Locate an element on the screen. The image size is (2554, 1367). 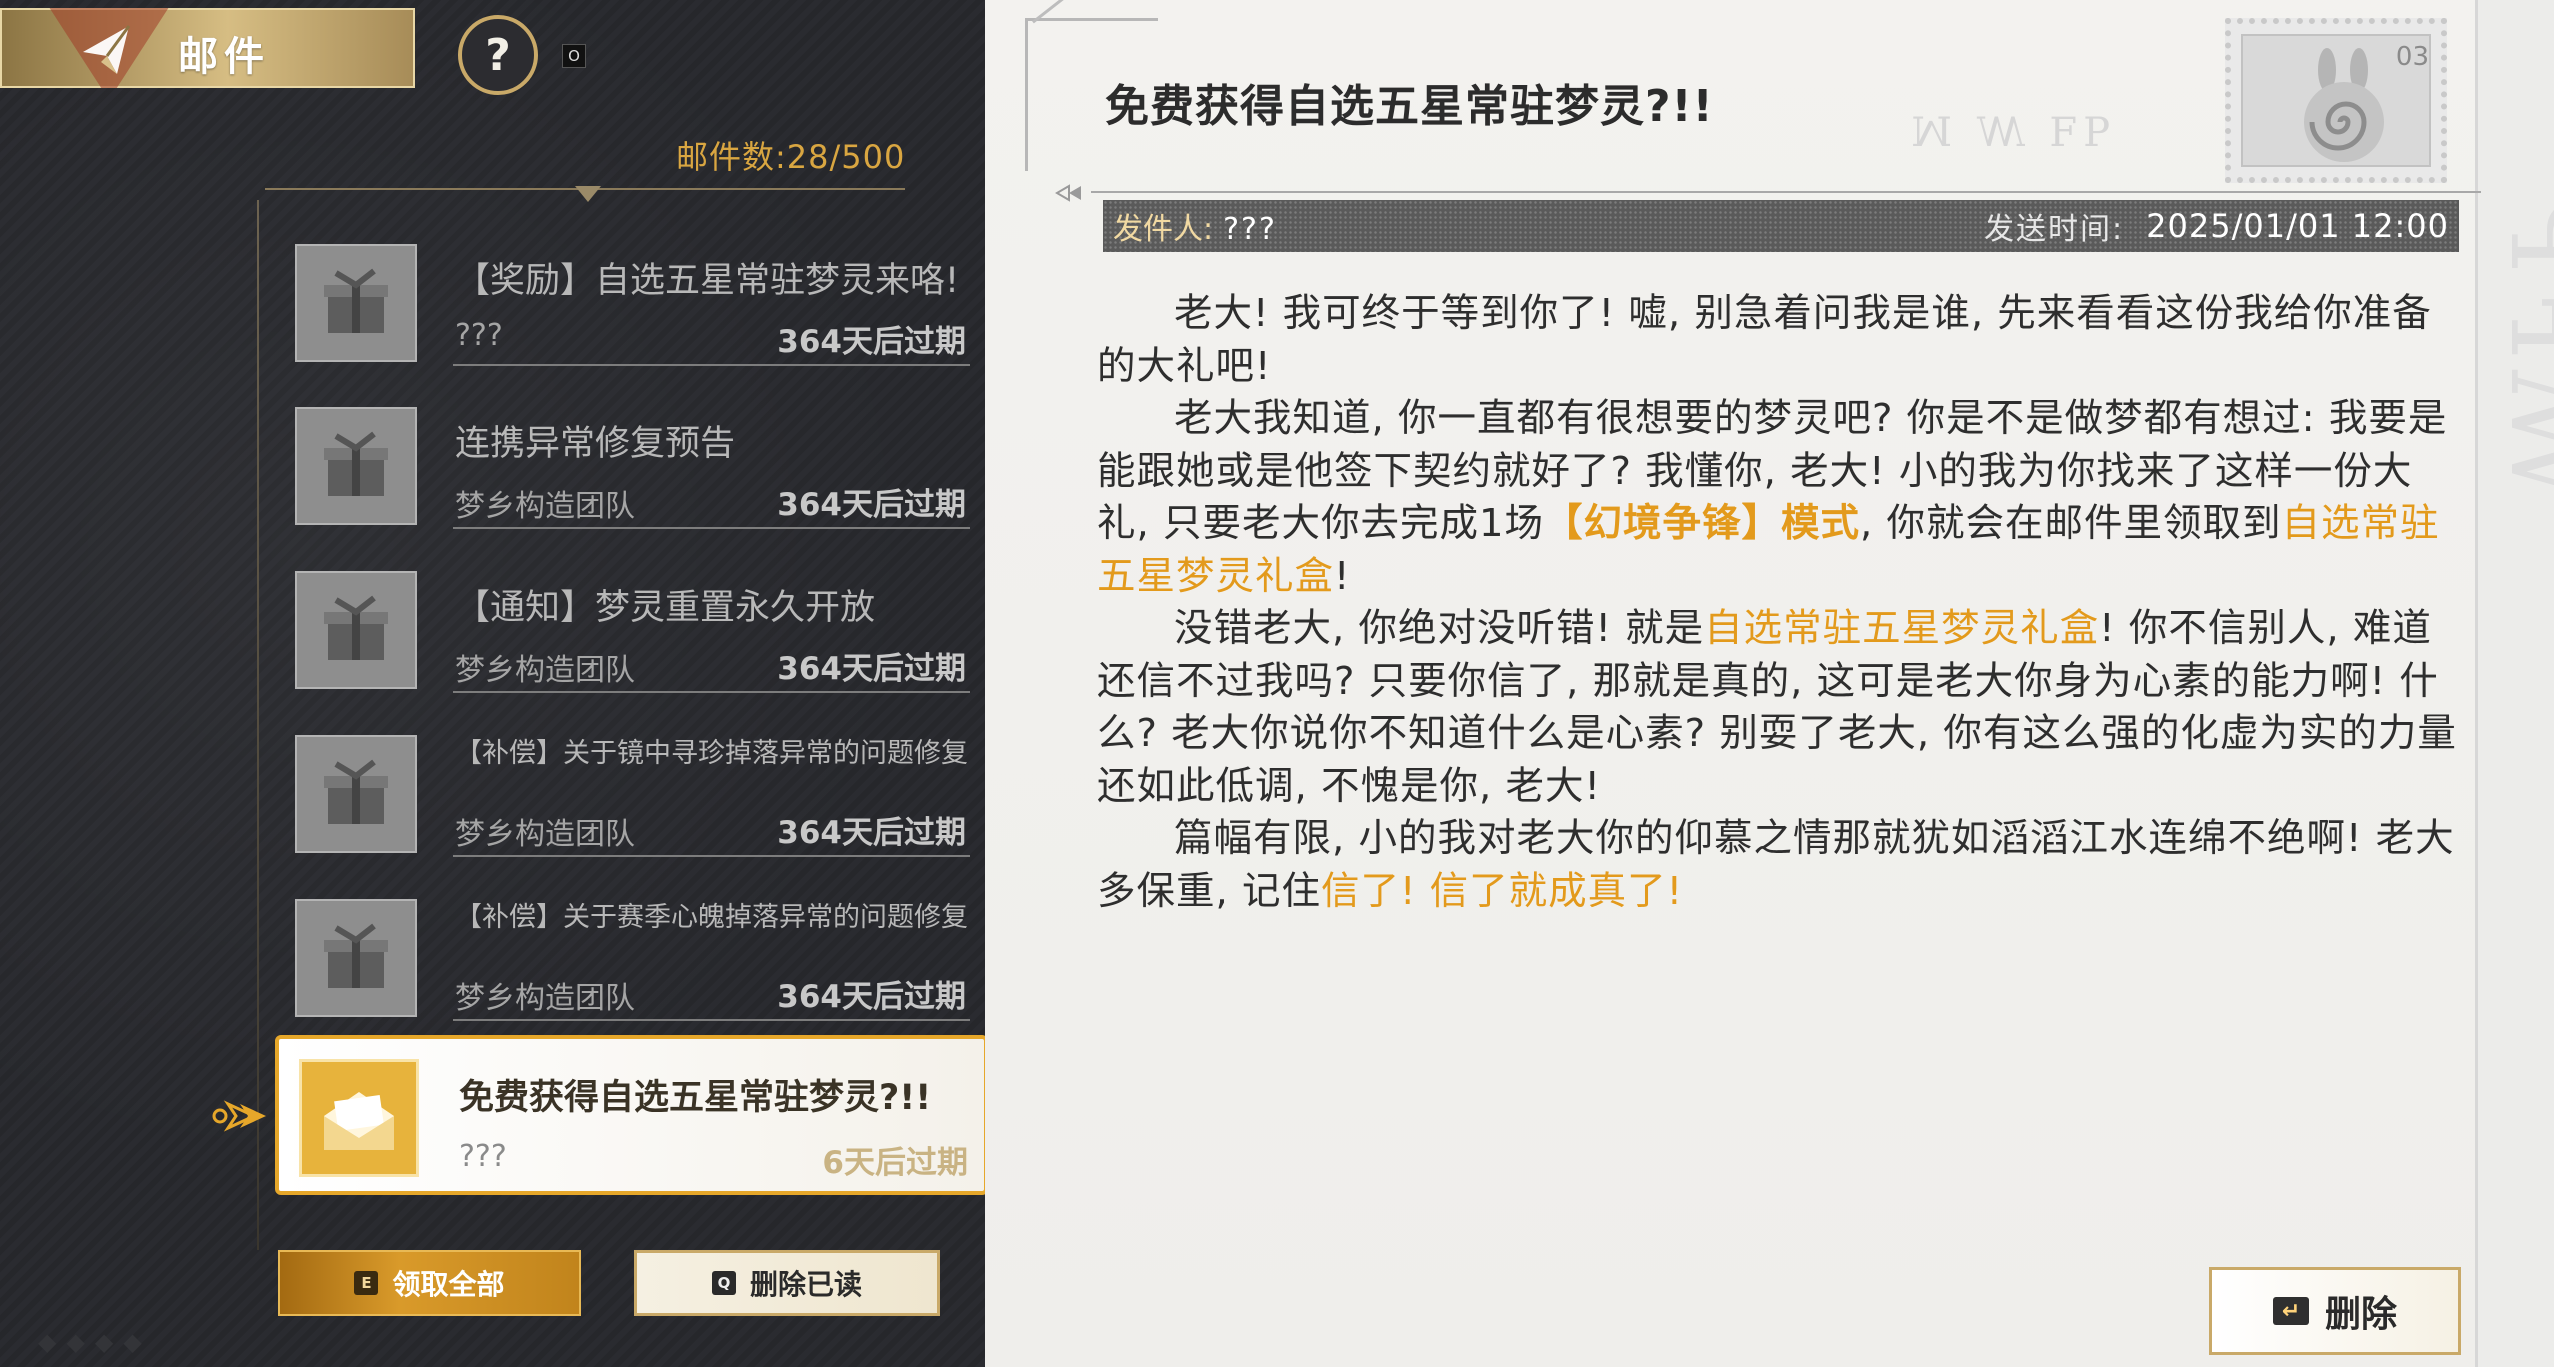
rabbit-swirl-icon is located at coordinates (2344, 105).